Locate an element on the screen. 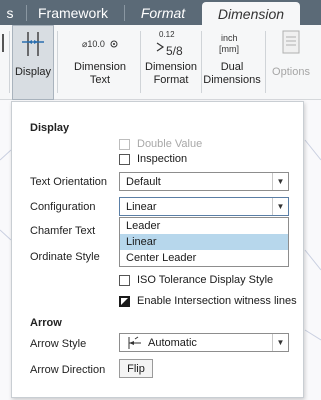  inspection-checkbox is located at coordinates (124, 159).